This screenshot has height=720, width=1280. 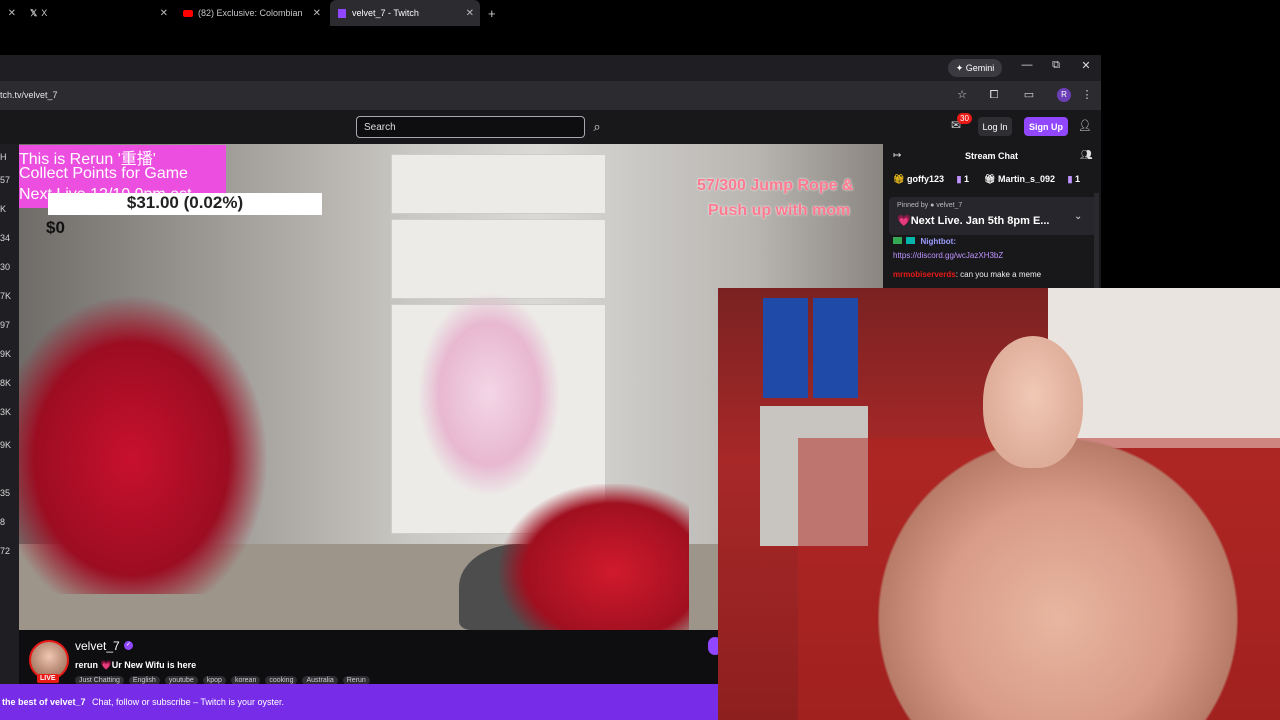 What do you see at coordinates (1164, 368) in the screenshot?
I see `wall` at bounding box center [1164, 368].